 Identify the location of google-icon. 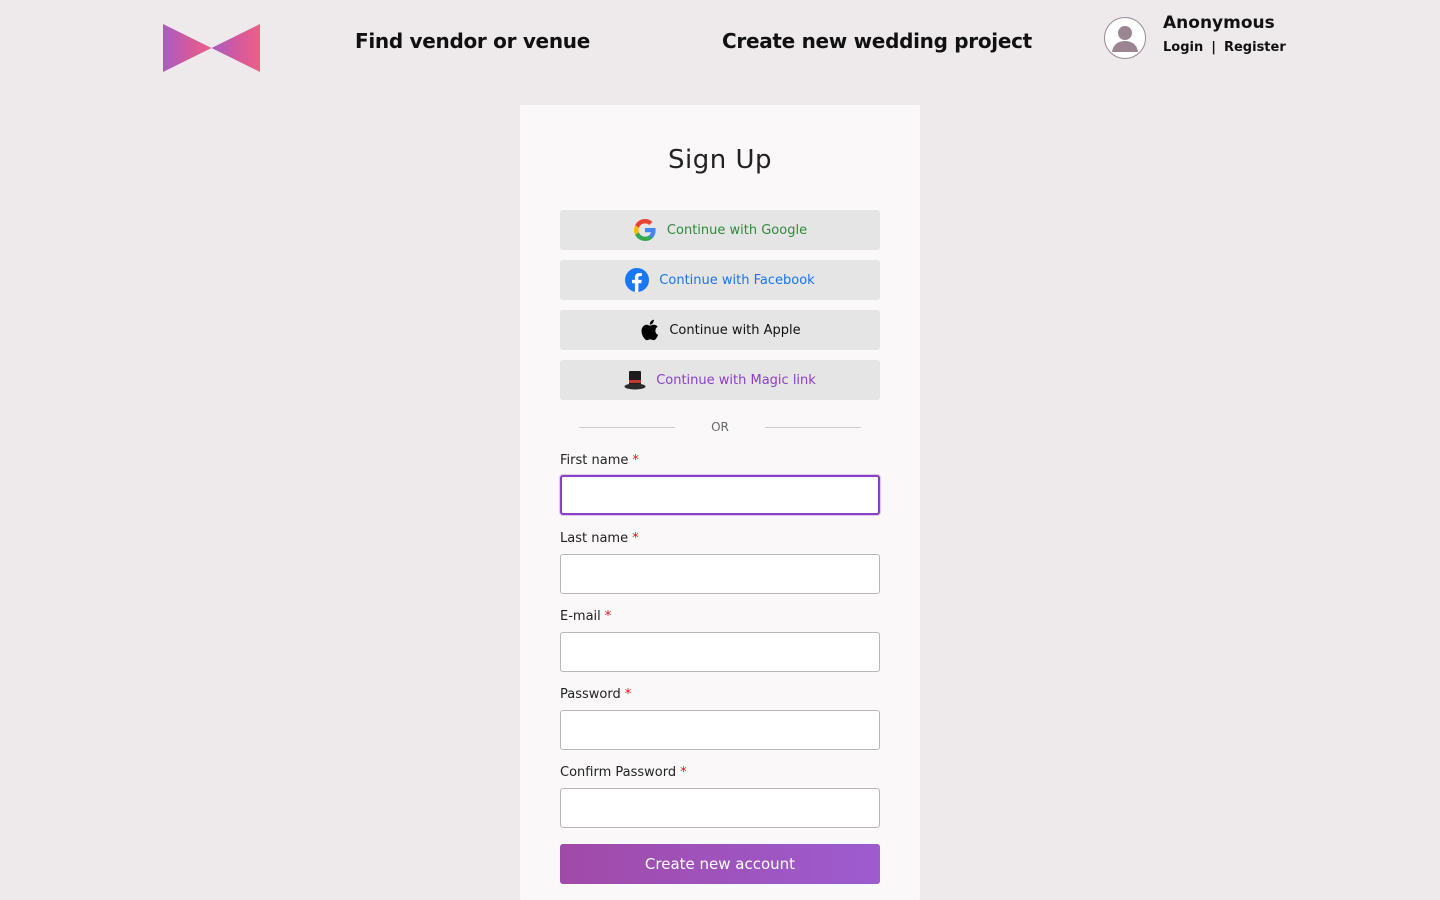
(645, 230).